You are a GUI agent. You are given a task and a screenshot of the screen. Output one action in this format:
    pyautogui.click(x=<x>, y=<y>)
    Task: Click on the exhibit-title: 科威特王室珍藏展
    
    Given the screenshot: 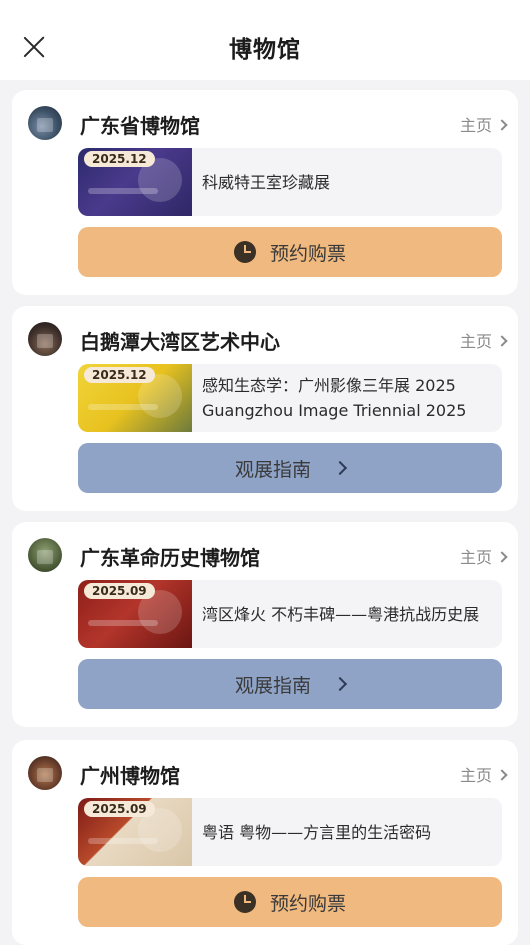 What is the action you would take?
    pyautogui.click(x=266, y=182)
    